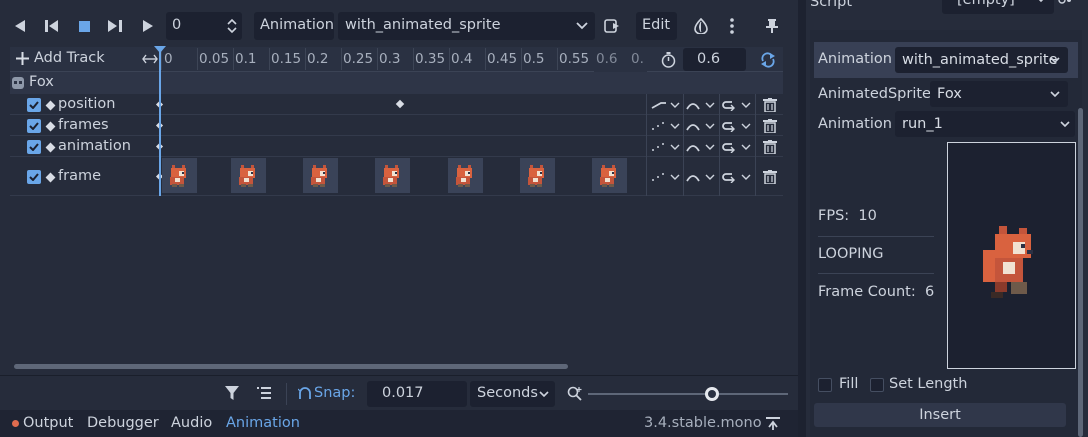 The width and height of the screenshot is (1088, 437). I want to click on animation-menu-button: Animation, so click(294, 26).